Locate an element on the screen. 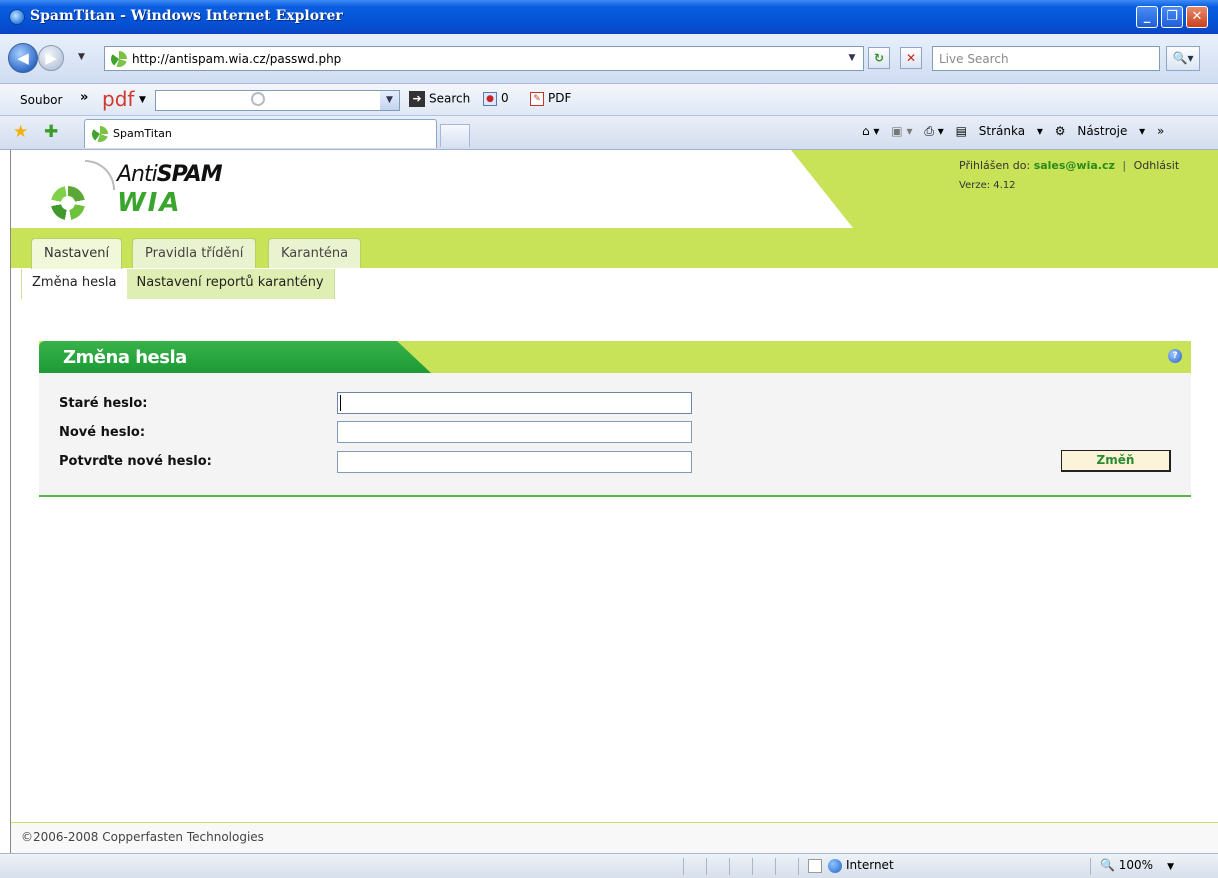  confirm-password-label: Potvrďte nové heslo: is located at coordinates (135, 461).